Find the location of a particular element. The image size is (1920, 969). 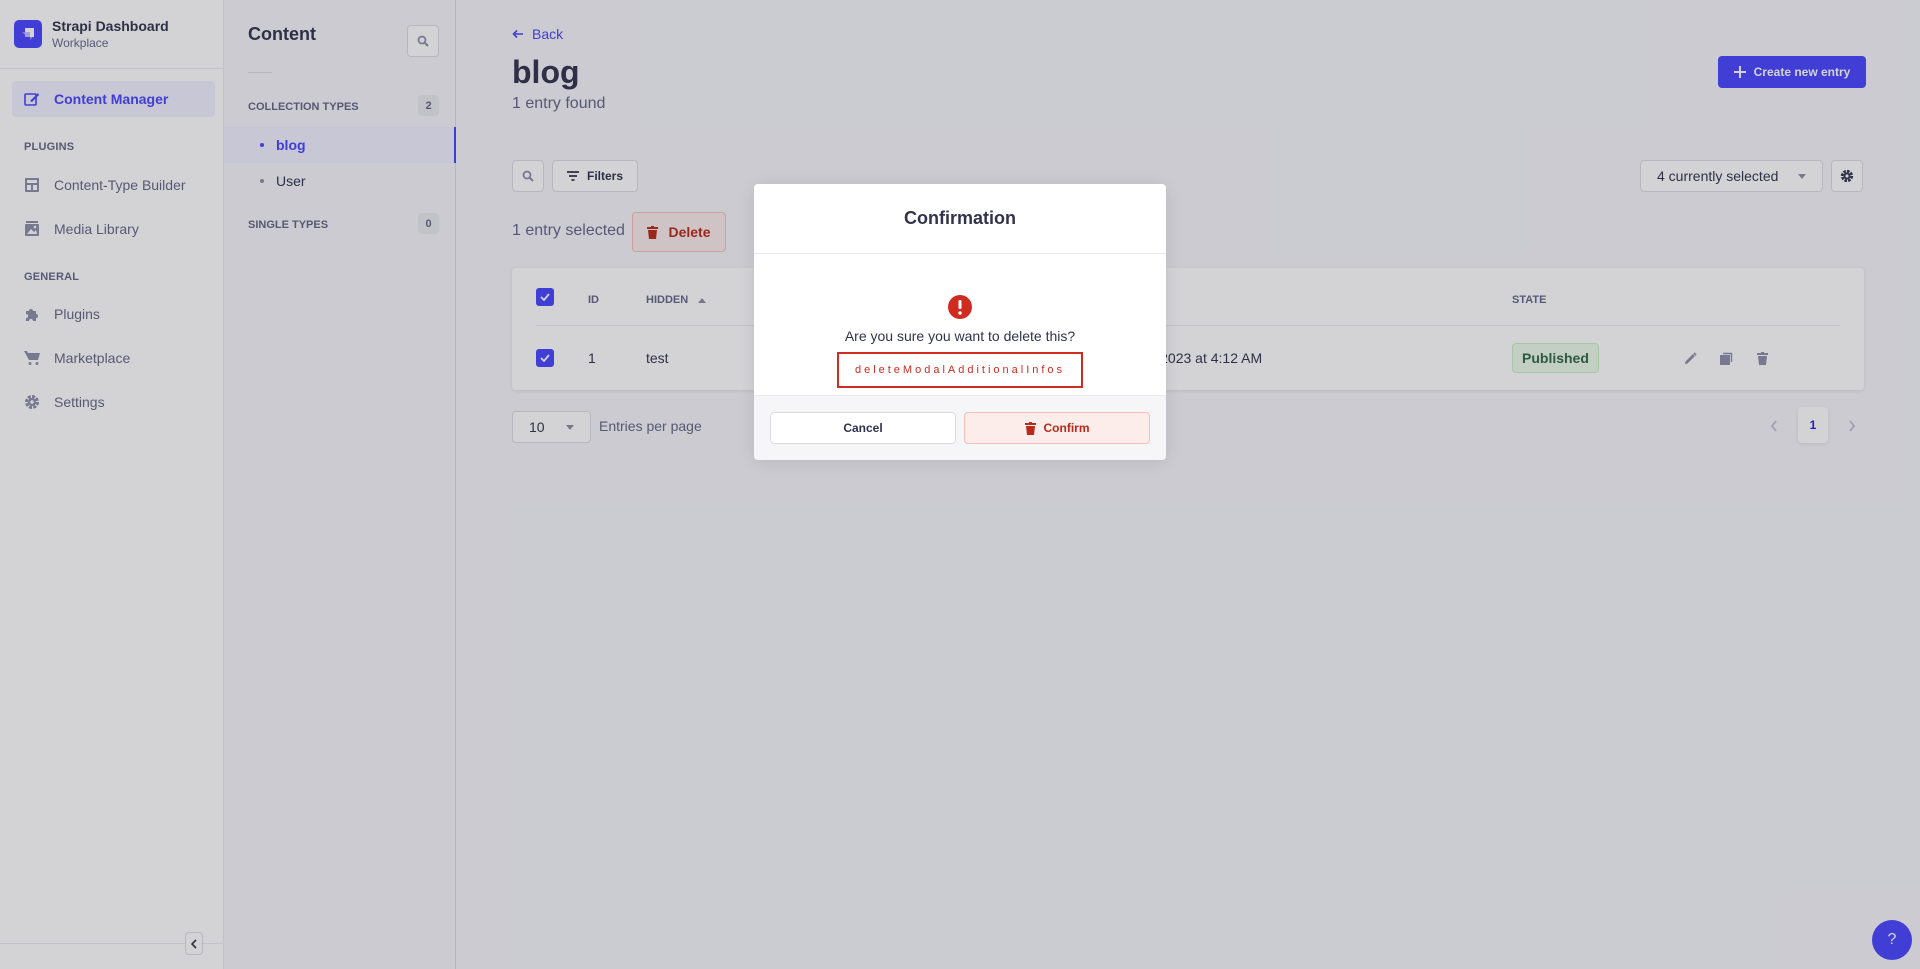

confirm-label: Confirm is located at coordinates (1066, 428).